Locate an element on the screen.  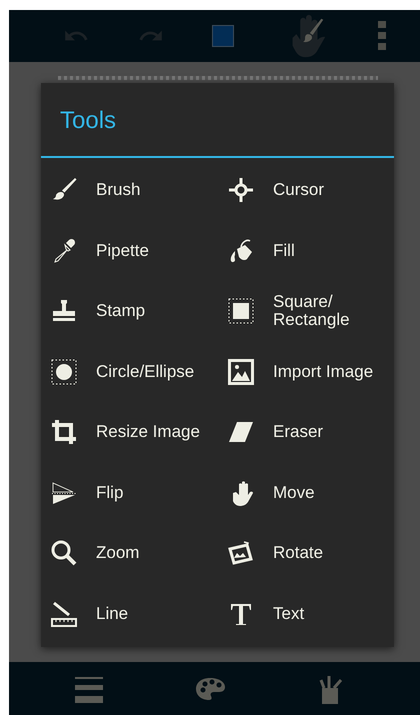
menu-icon is located at coordinates (89, 688).